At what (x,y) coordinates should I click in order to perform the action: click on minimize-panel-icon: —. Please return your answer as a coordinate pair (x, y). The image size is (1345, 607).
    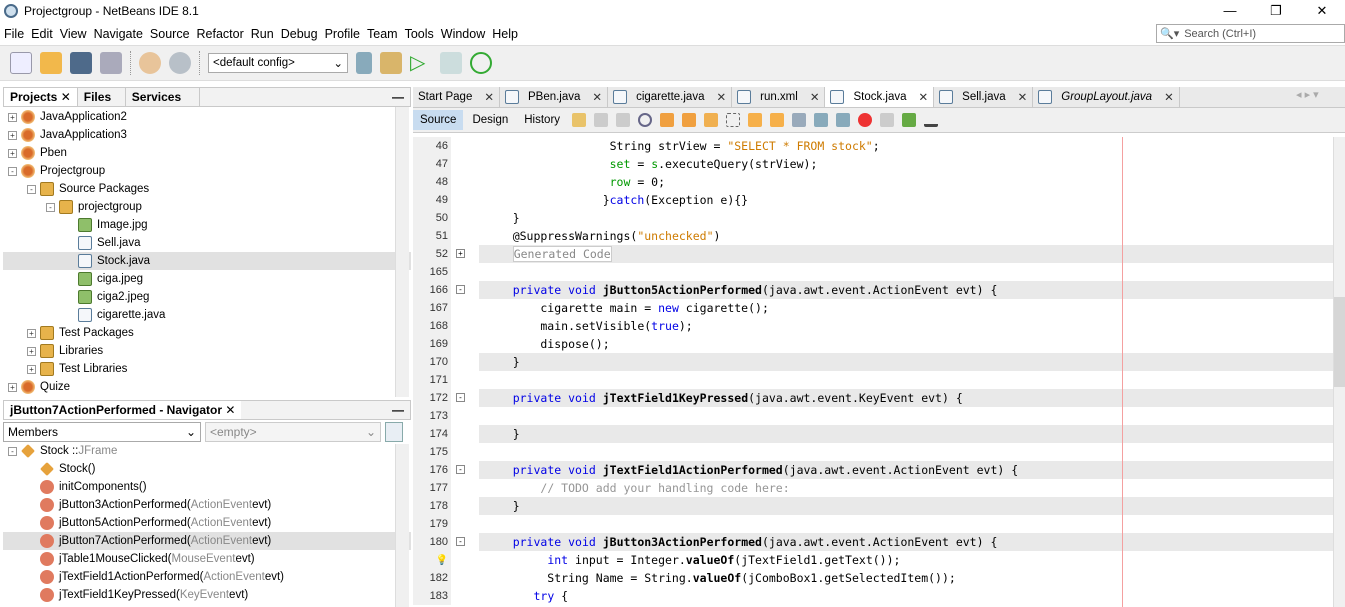
    Looking at the image, I should click on (401, 97).